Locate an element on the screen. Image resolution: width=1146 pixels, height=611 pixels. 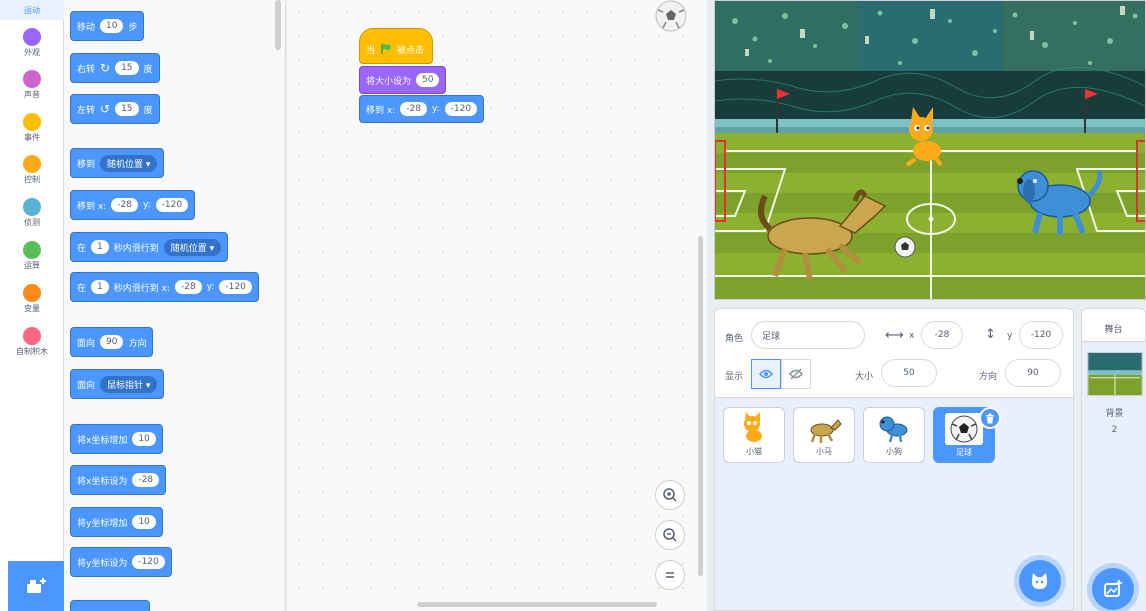
block-text: 秒内滑行到 is located at coordinates (136, 248).